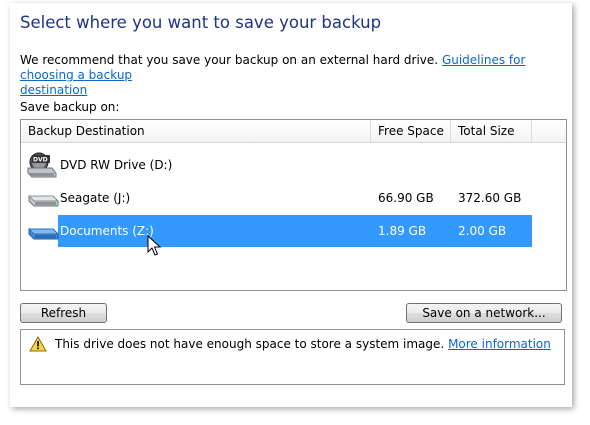  What do you see at coordinates (276, 198) in the screenshot?
I see `list-item-seagate: Seagate (J:) 66.90 GB 372.60 GB` at bounding box center [276, 198].